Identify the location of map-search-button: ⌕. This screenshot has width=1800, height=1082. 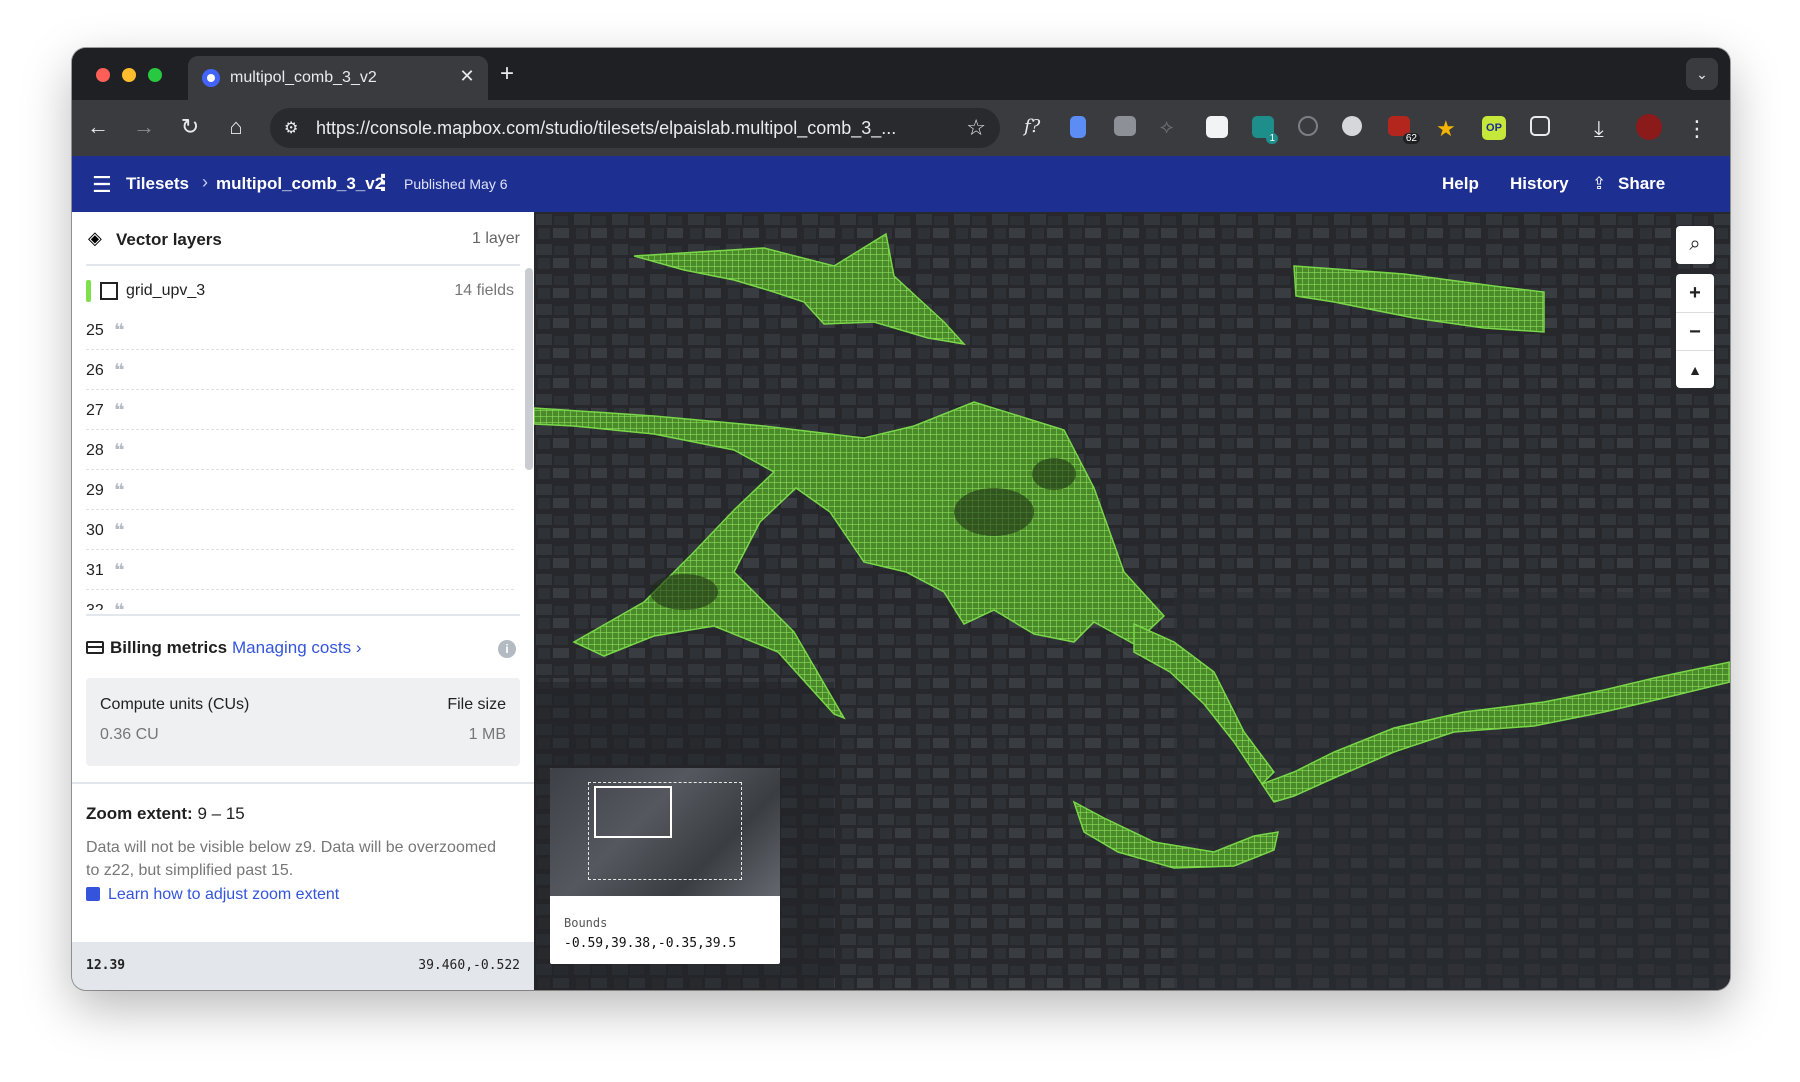
(1695, 245).